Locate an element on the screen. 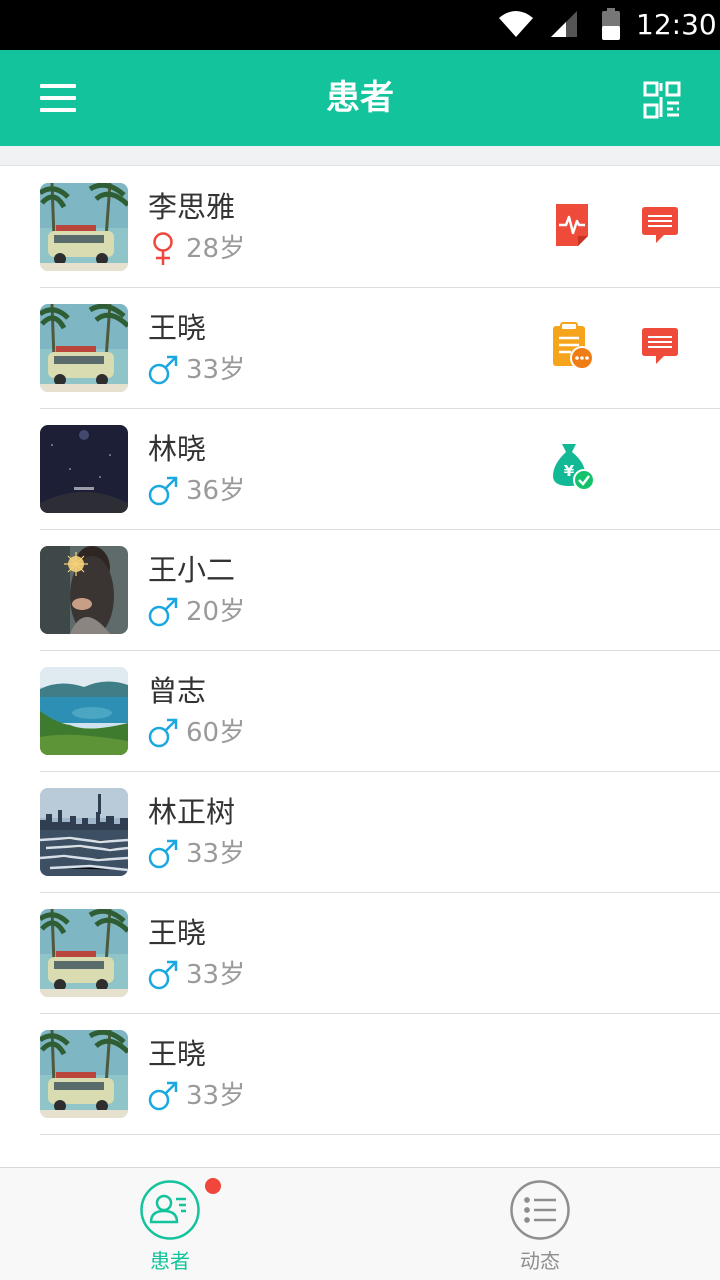 This screenshot has width=720, height=1280. tab-activity: 动态 is located at coordinates (540, 1224).